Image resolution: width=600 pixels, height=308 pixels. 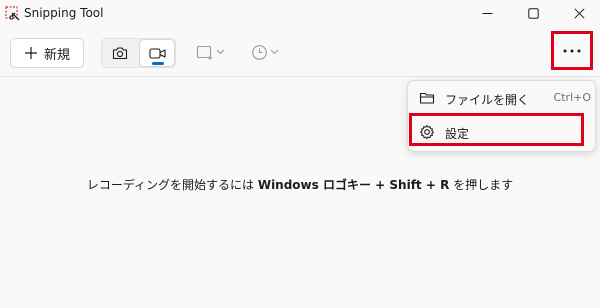 I want to click on video-camera-icon, so click(x=157, y=53).